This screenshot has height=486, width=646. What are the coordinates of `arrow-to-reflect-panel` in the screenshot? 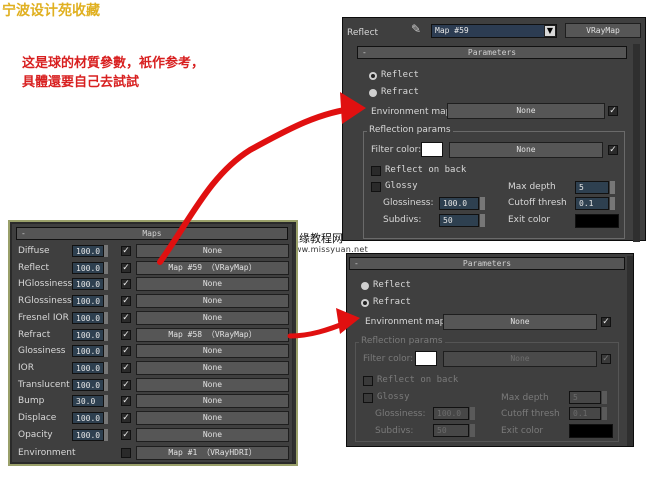 It's located at (259, 185).